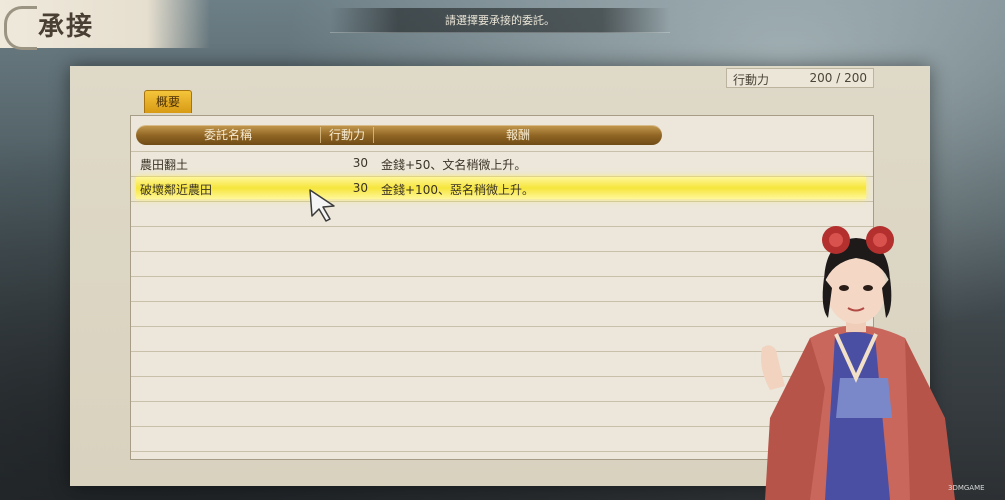  Describe the element at coordinates (168, 101) in the screenshot. I see `tab-overview: 概要` at that location.